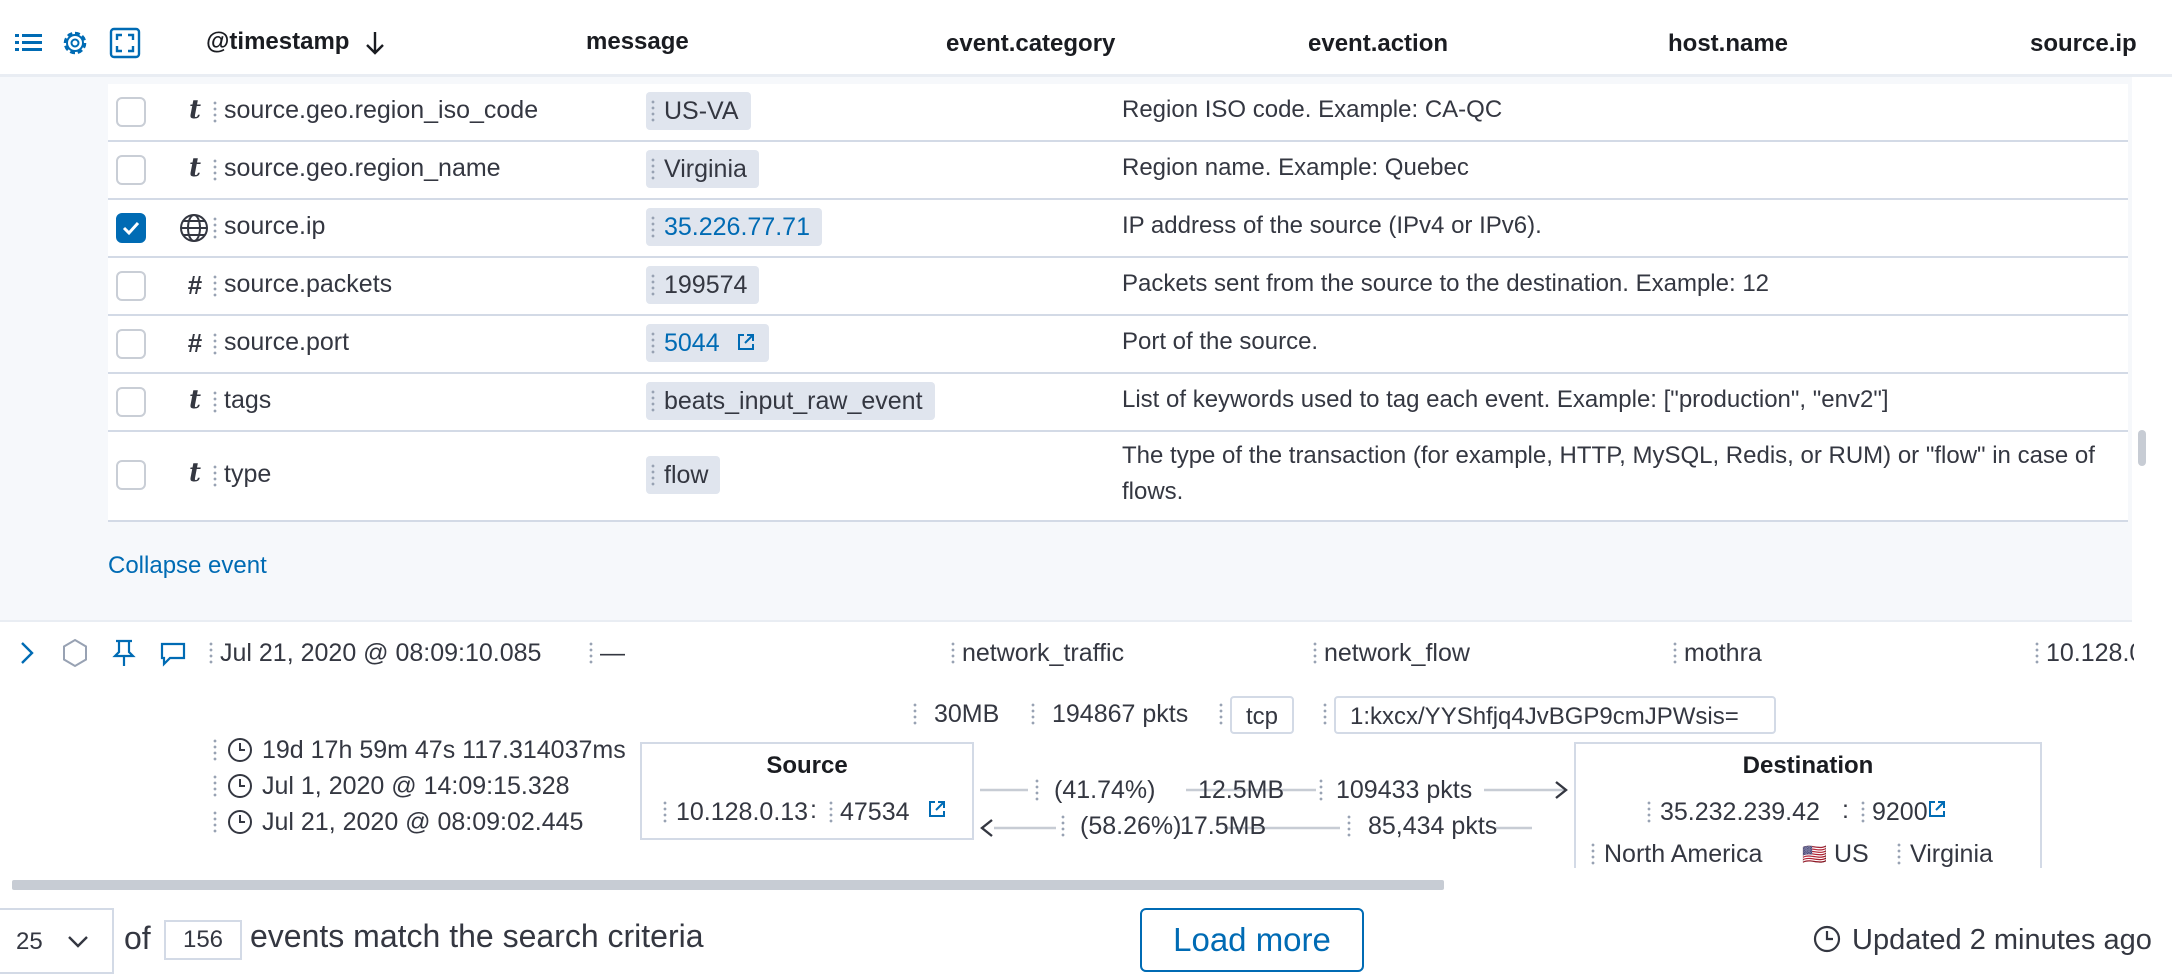 This screenshot has width=2172, height=980. What do you see at coordinates (124, 653) in the screenshot?
I see `pin-icon` at bounding box center [124, 653].